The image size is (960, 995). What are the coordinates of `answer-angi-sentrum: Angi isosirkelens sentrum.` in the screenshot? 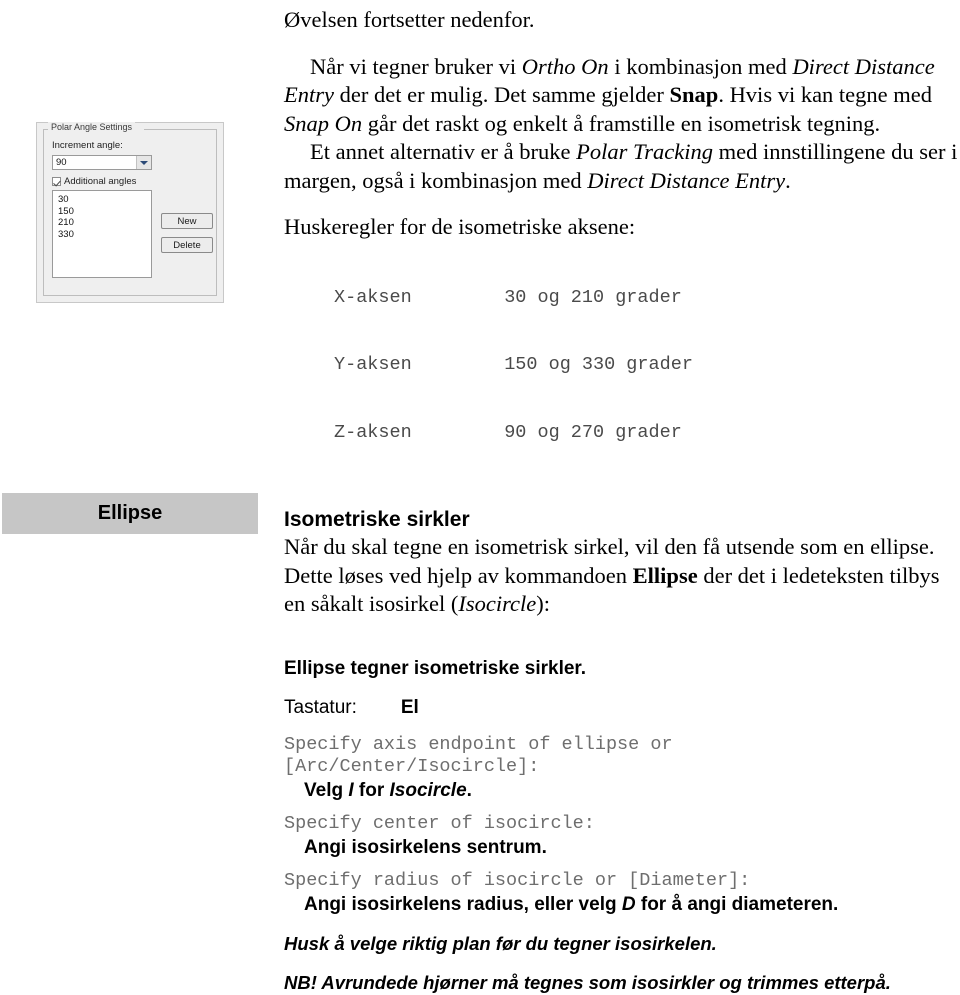 It's located at (425, 847).